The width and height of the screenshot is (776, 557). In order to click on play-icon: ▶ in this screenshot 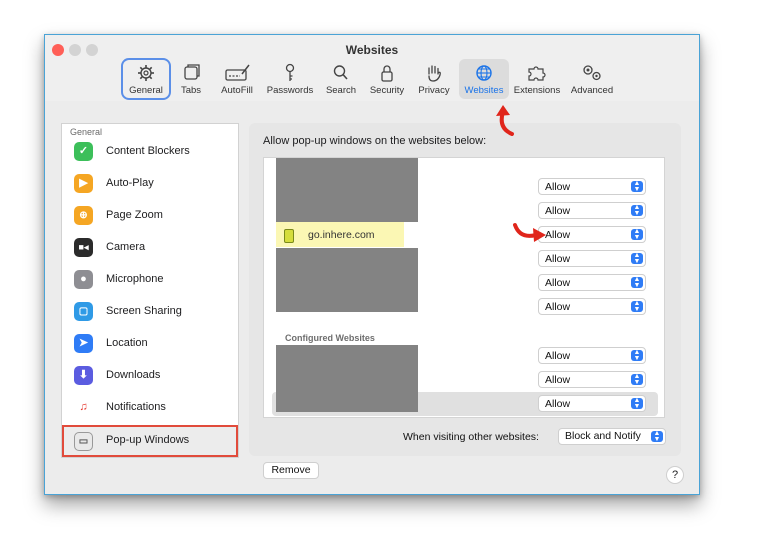, I will do `click(83, 183)`.